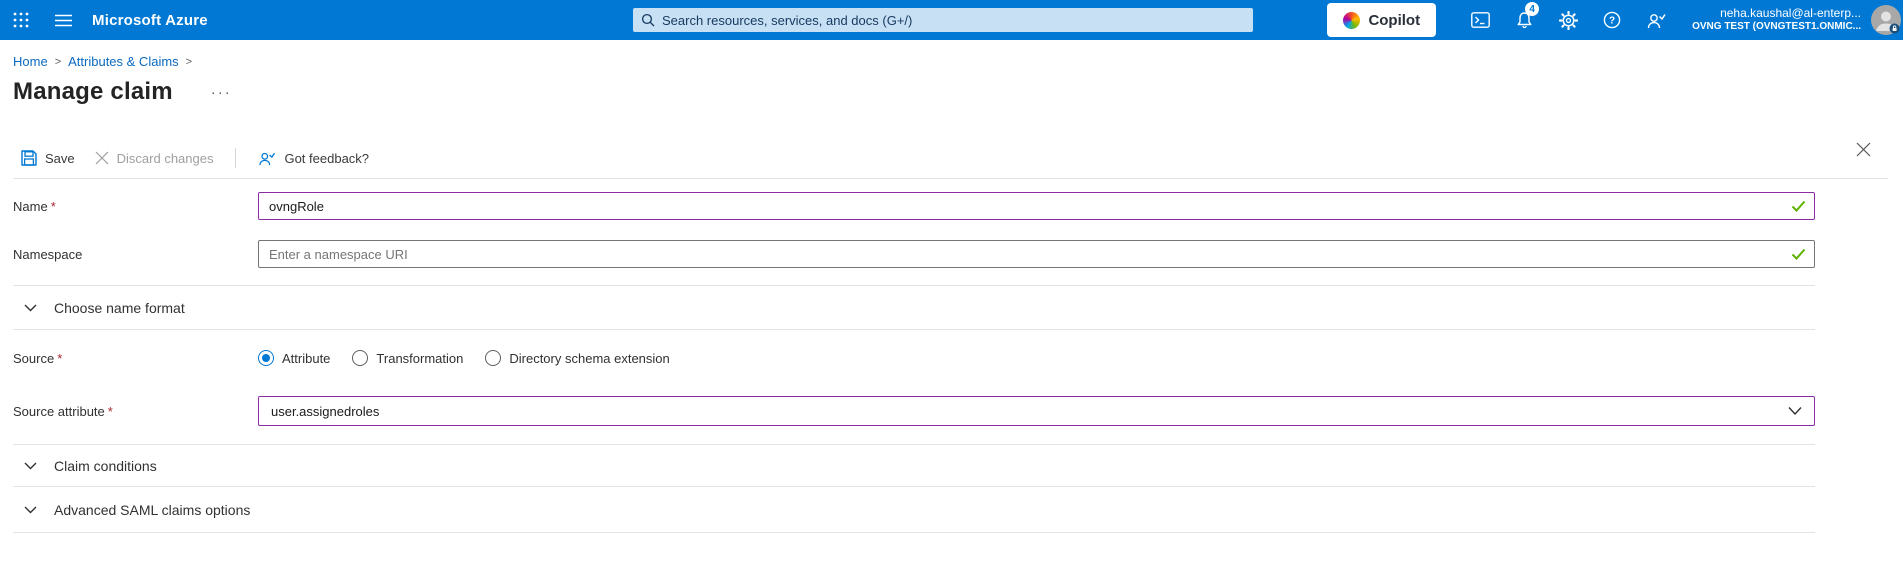 The width and height of the screenshot is (1903, 577). Describe the element at coordinates (1532, 9) in the screenshot. I see `notification-badge: 4` at that location.